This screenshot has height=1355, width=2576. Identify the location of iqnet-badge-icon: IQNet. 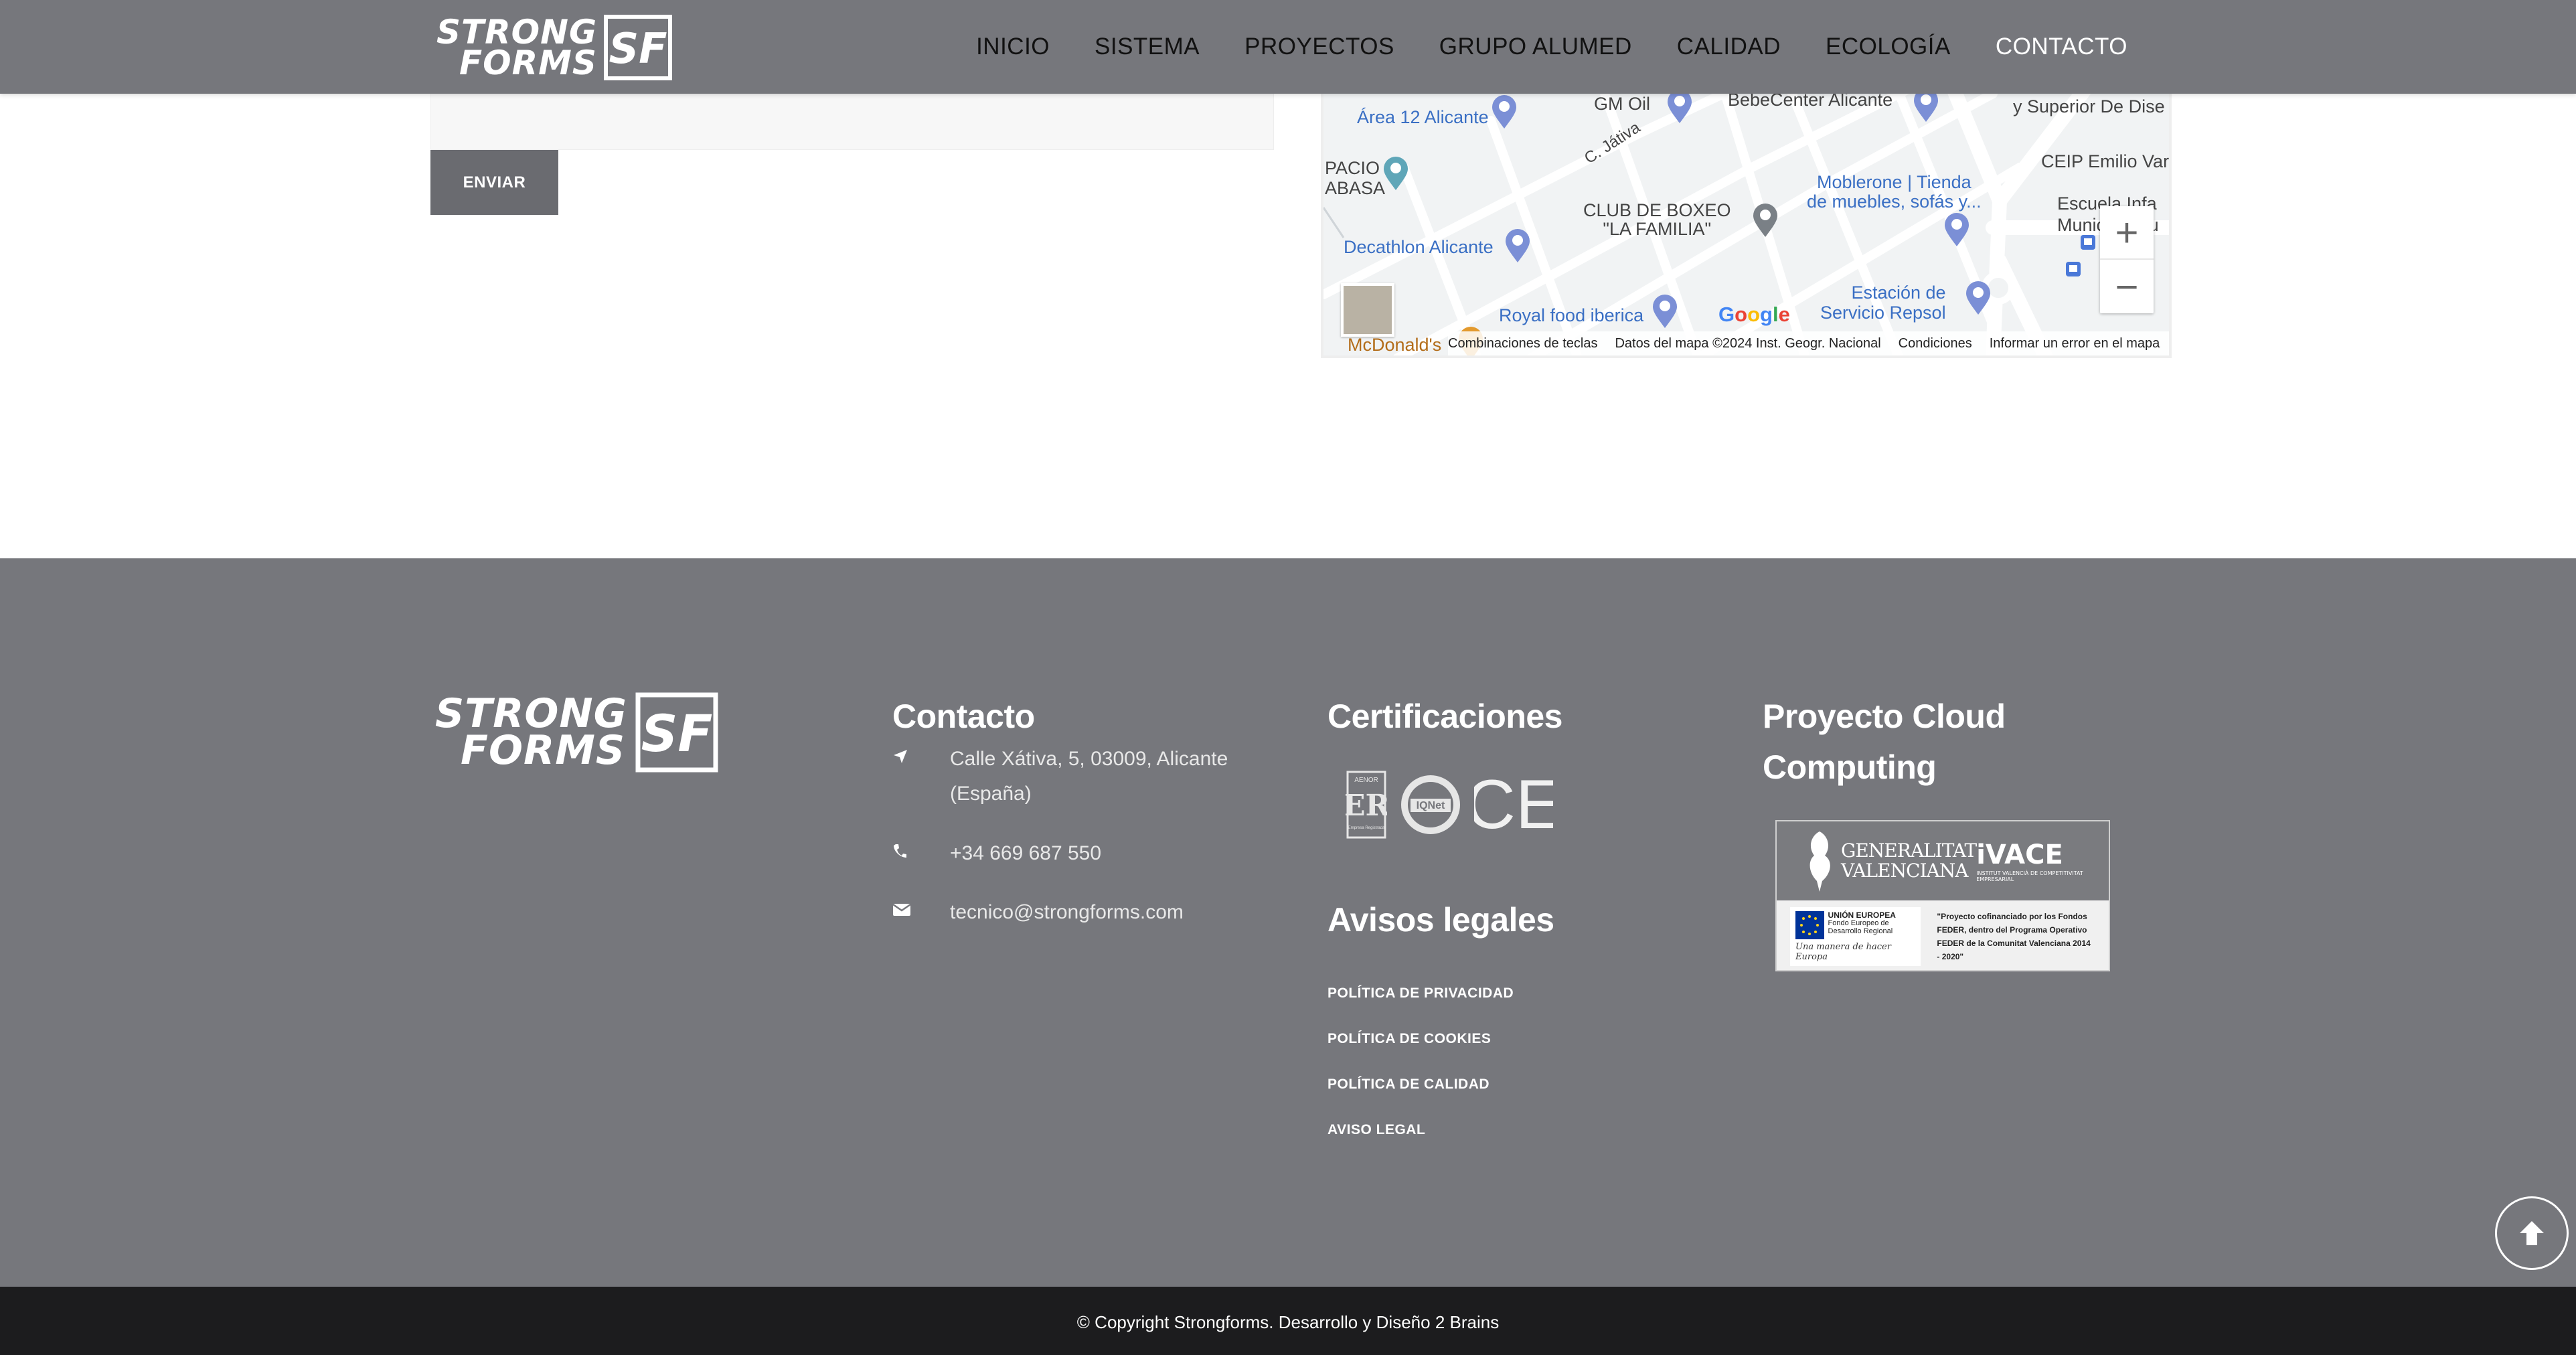
(1431, 804).